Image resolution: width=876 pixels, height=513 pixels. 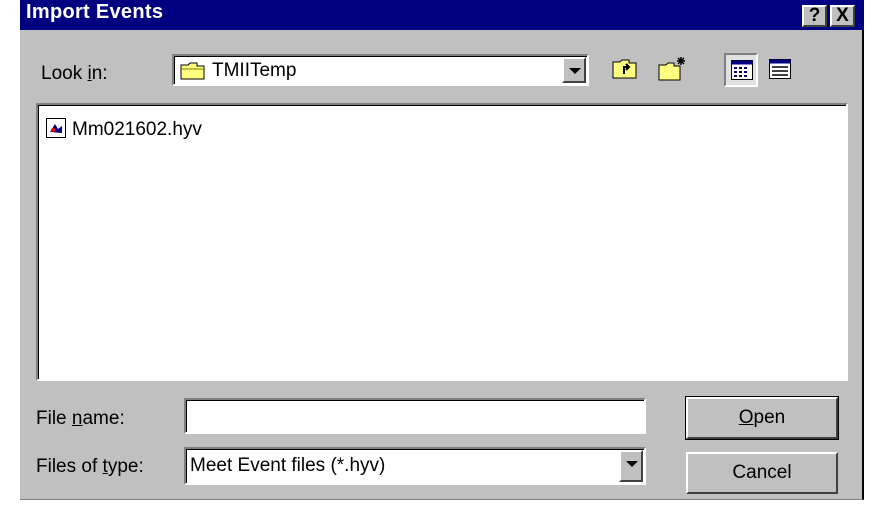 What do you see at coordinates (380, 70) in the screenshot?
I see `look-in-dropdown: TMIITemp` at bounding box center [380, 70].